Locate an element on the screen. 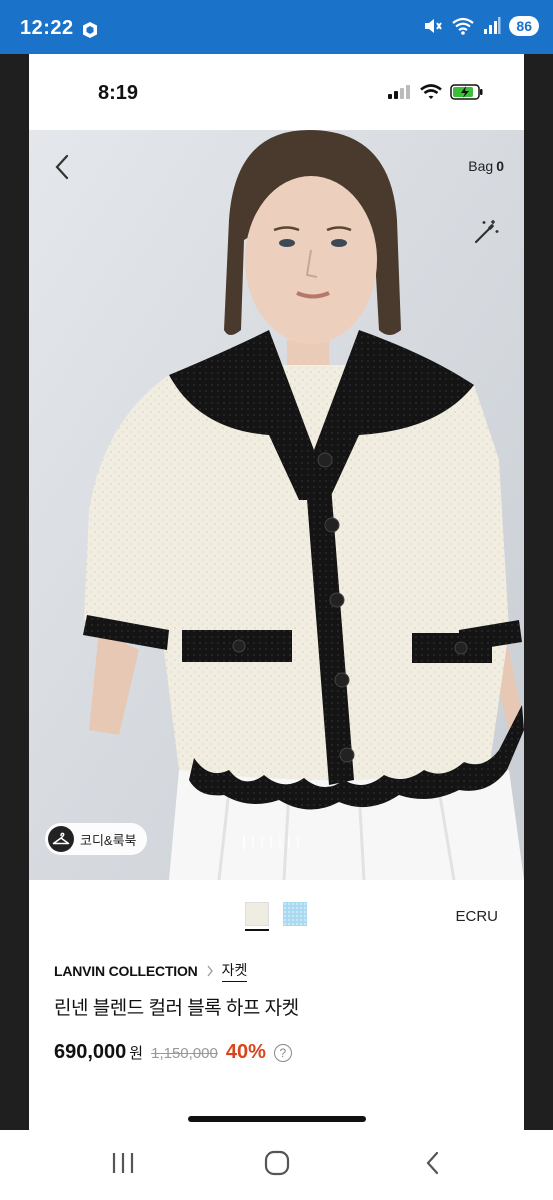  ios-status-bar: 8:19 is located at coordinates (276, 92).